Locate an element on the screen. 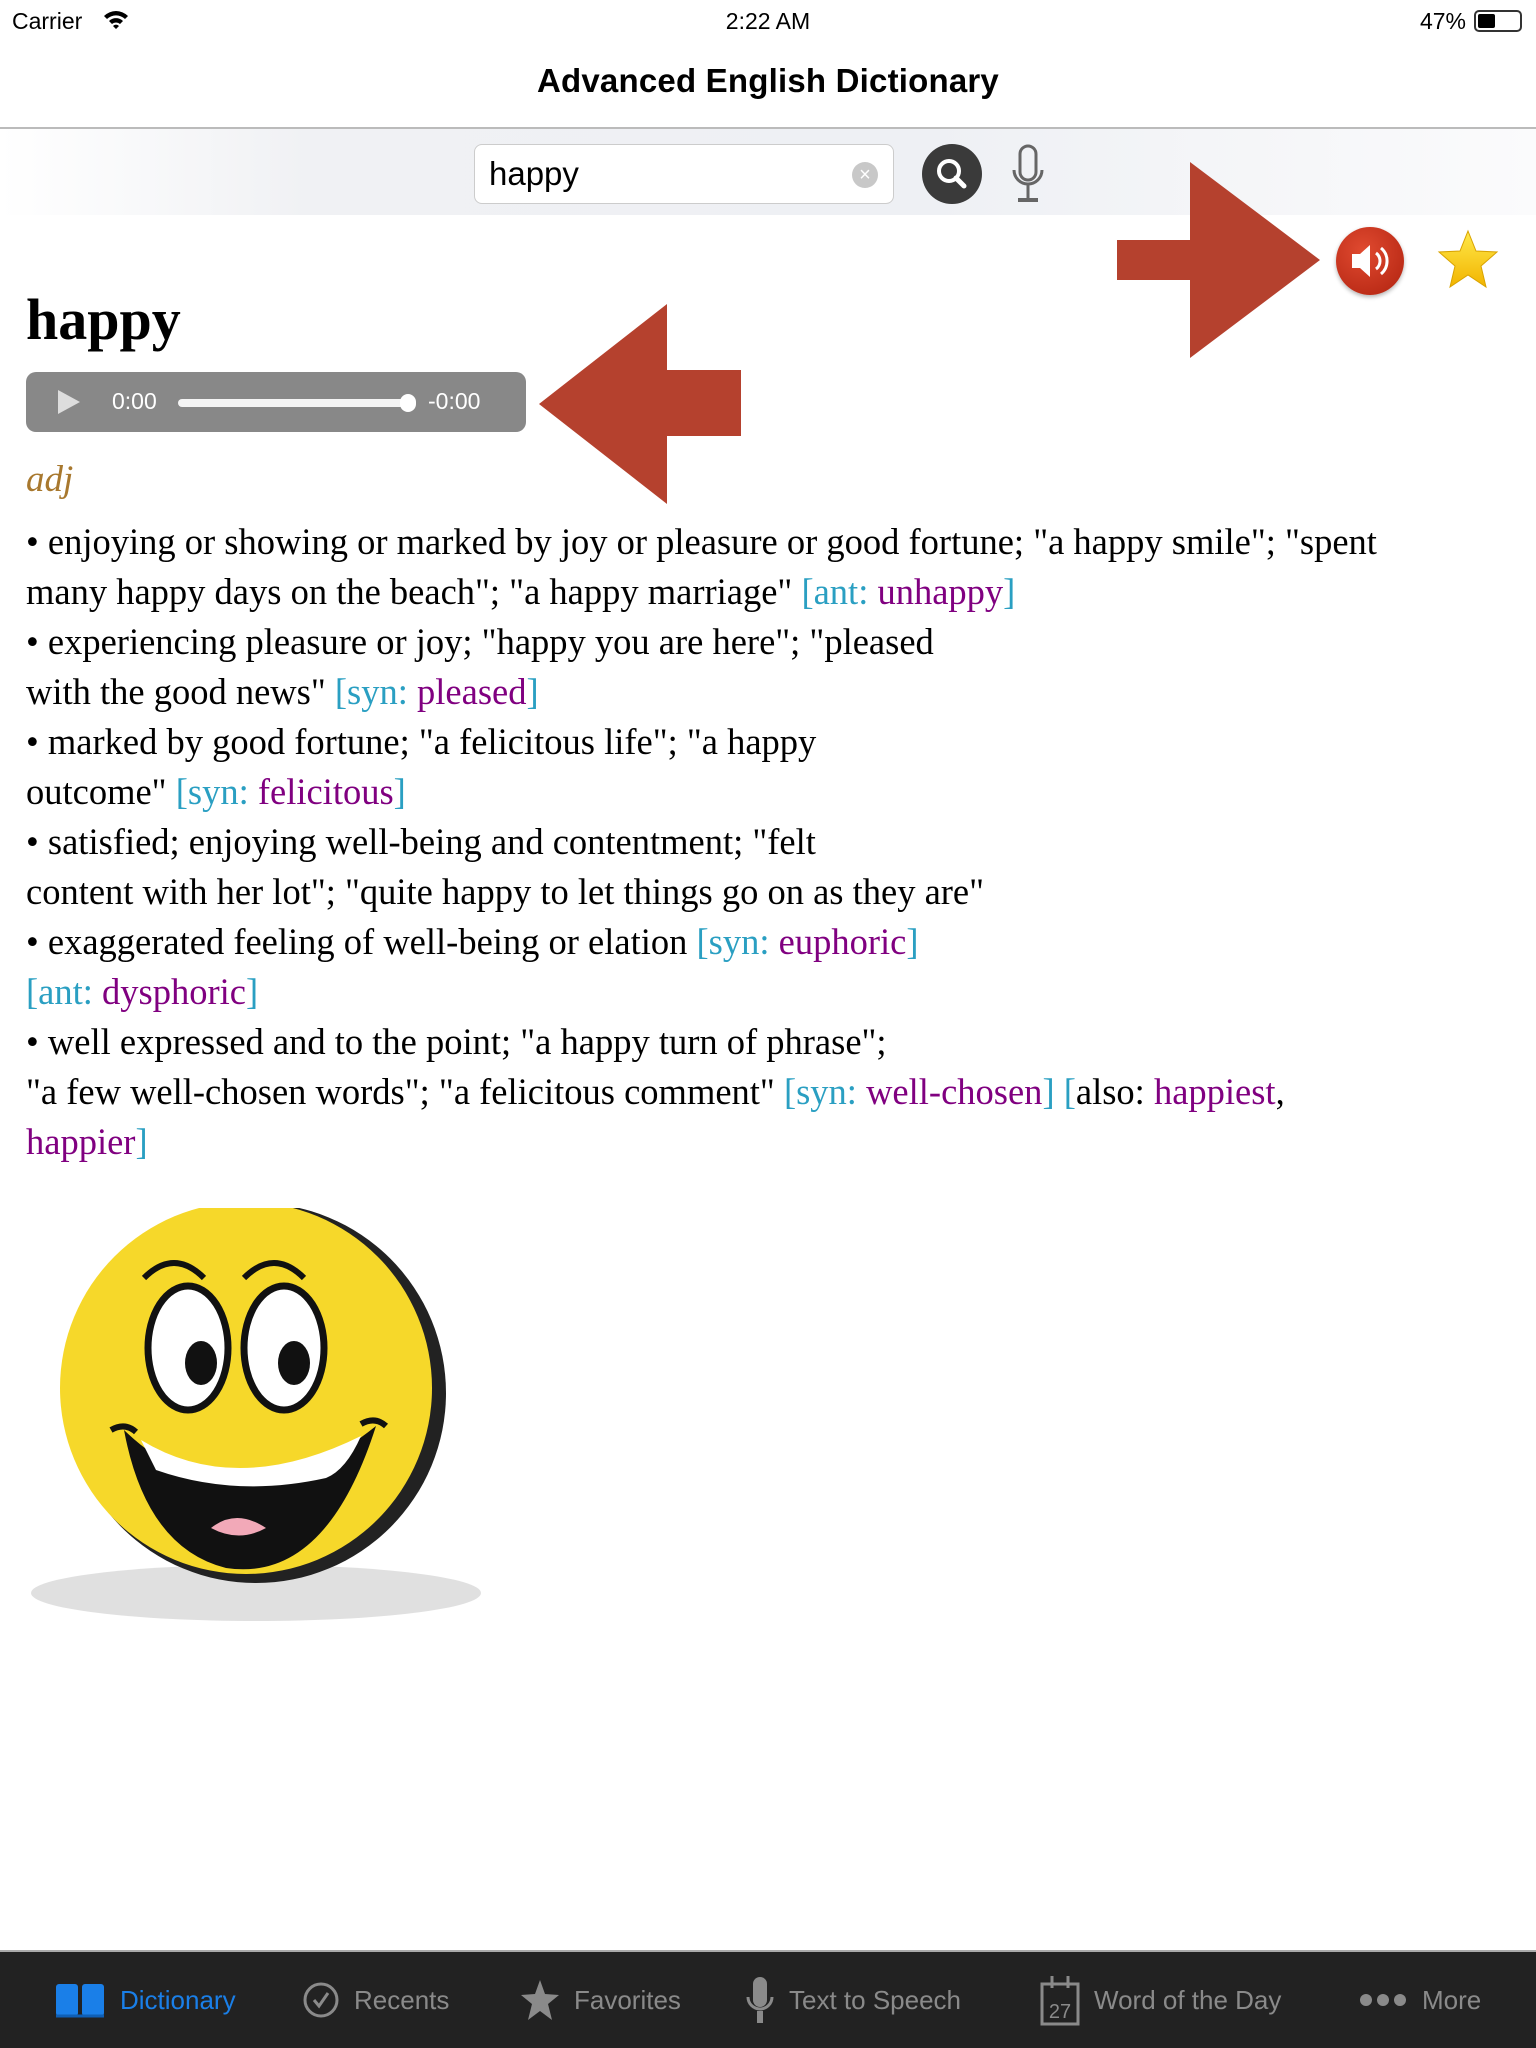 Image resolution: width=1536 pixels, height=2048 pixels. tab-favorites: Favorites is located at coordinates (600, 2000).